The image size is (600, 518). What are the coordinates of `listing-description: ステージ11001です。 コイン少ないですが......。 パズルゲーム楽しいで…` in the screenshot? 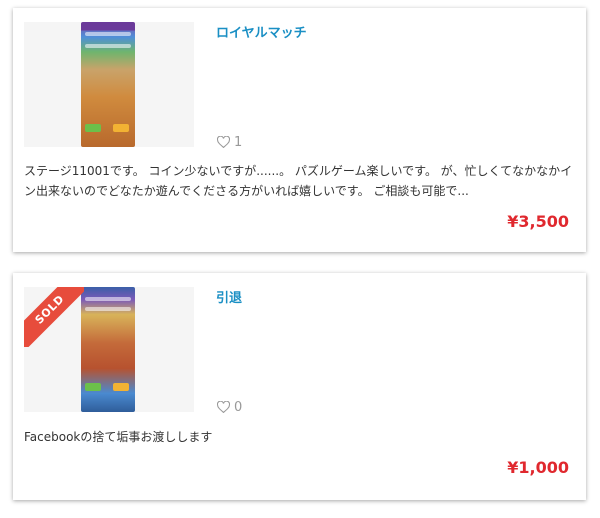 It's located at (298, 181).